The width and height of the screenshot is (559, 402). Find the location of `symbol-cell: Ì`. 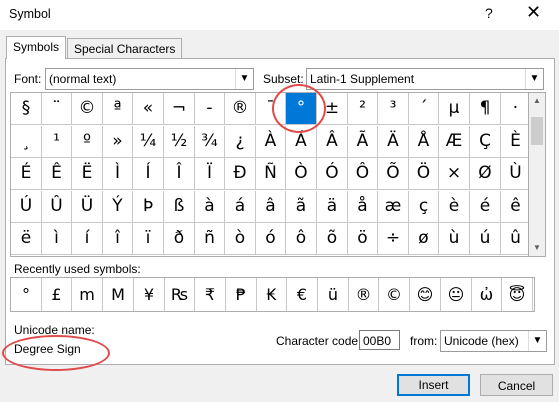

symbol-cell: Ì is located at coordinates (118, 174).